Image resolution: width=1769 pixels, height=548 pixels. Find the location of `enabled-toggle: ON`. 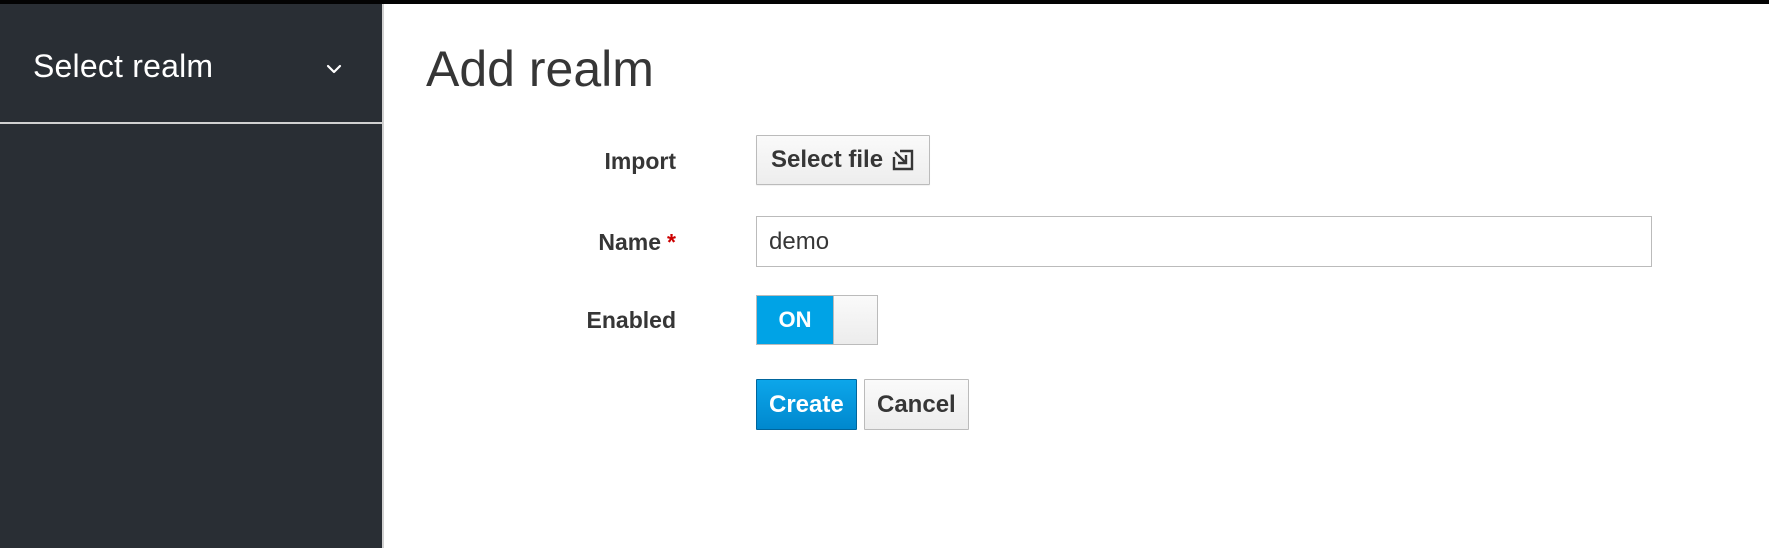

enabled-toggle: ON is located at coordinates (817, 320).